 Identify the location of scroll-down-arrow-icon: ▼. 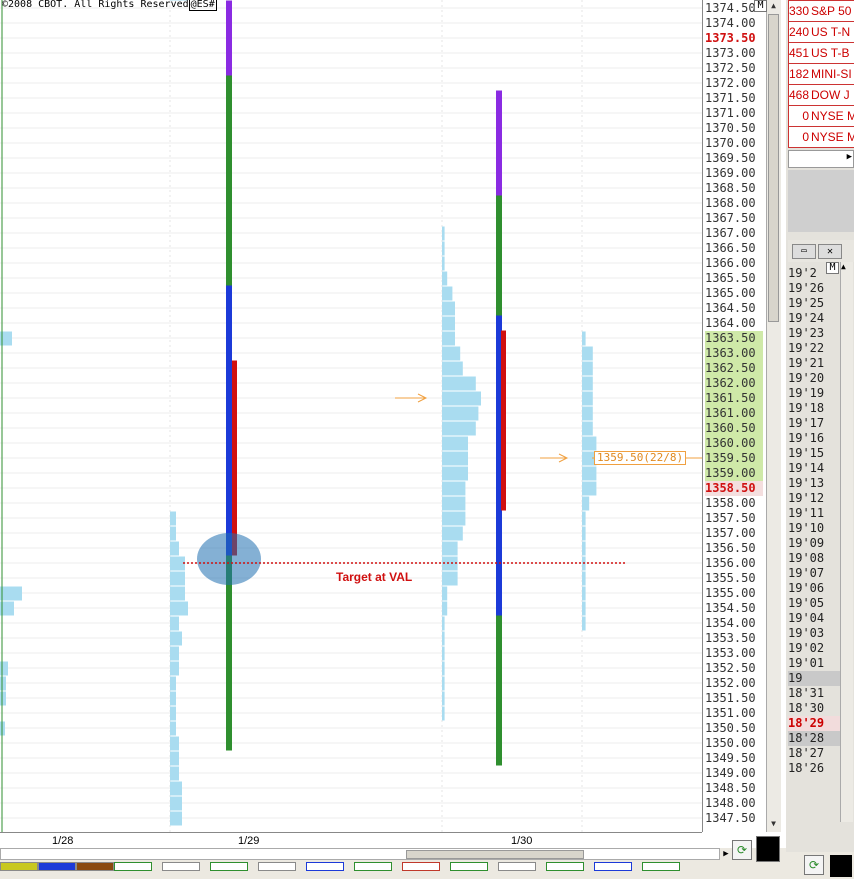
(773, 824).